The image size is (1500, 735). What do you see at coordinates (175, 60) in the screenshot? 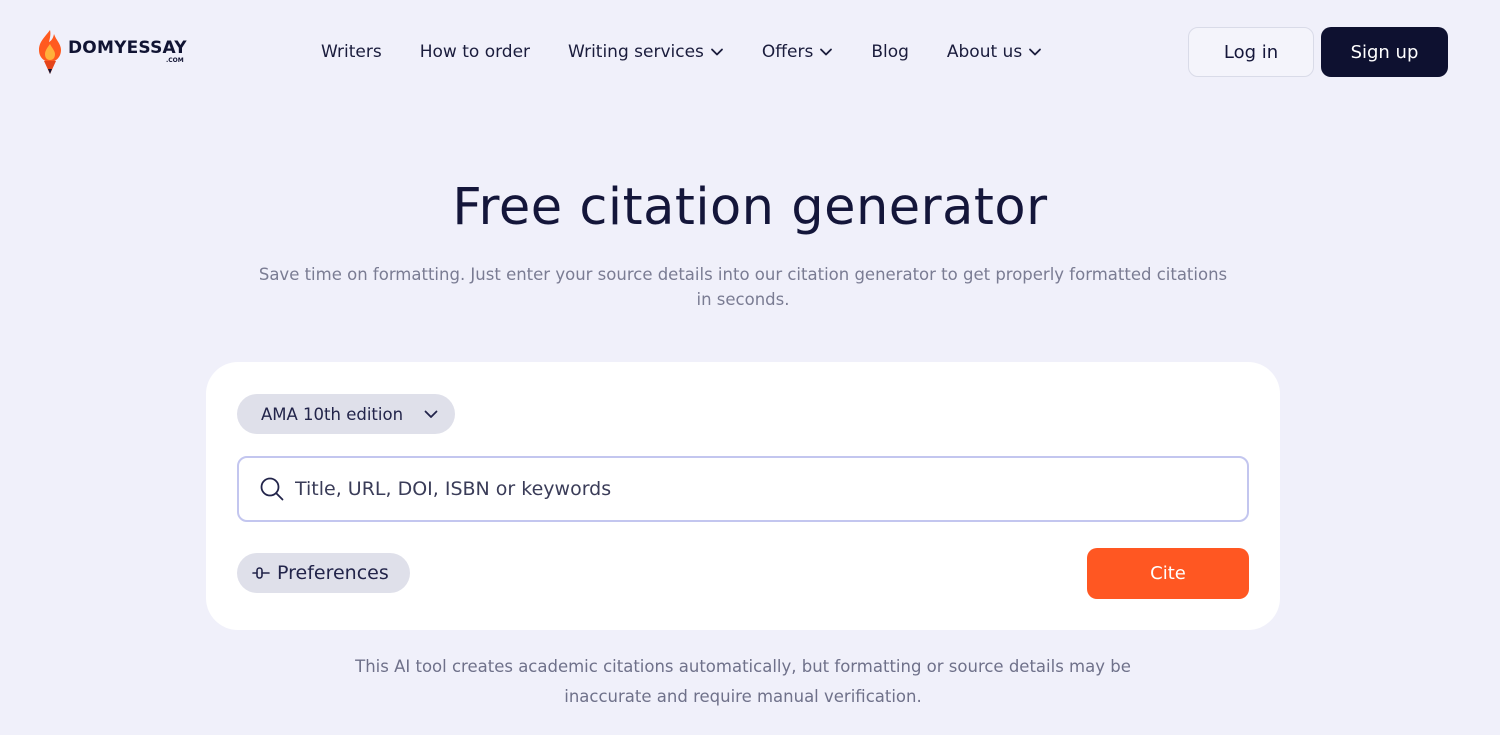
I see `logo-domain: .COM` at bounding box center [175, 60].